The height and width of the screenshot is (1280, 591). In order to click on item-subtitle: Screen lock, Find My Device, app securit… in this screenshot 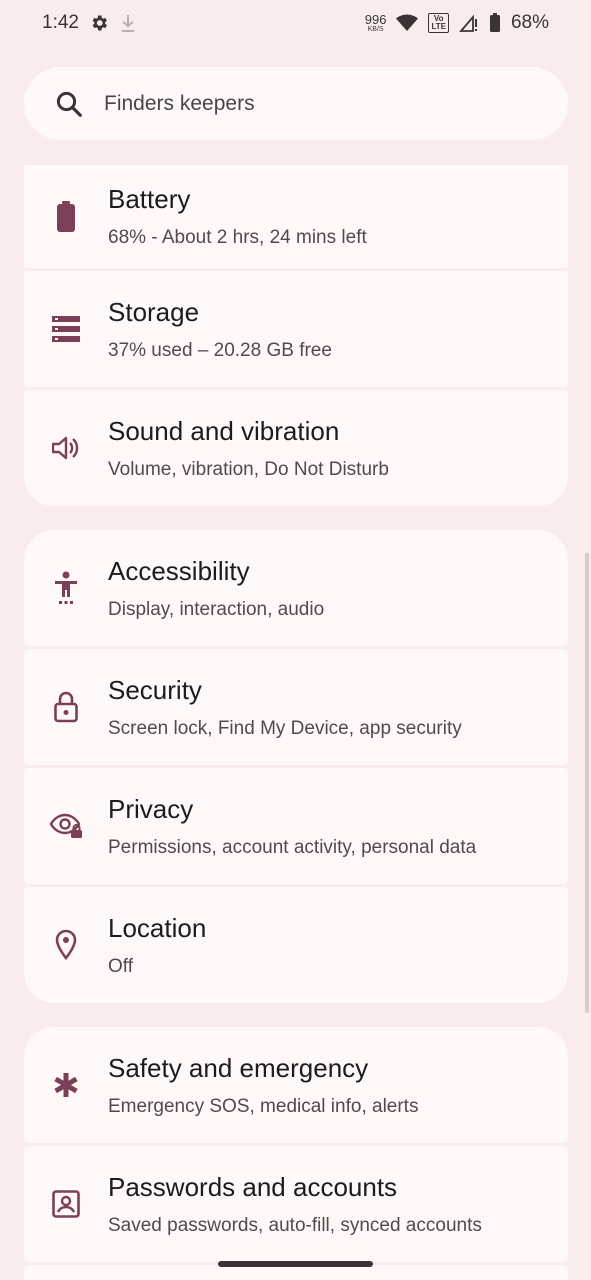, I will do `click(285, 728)`.